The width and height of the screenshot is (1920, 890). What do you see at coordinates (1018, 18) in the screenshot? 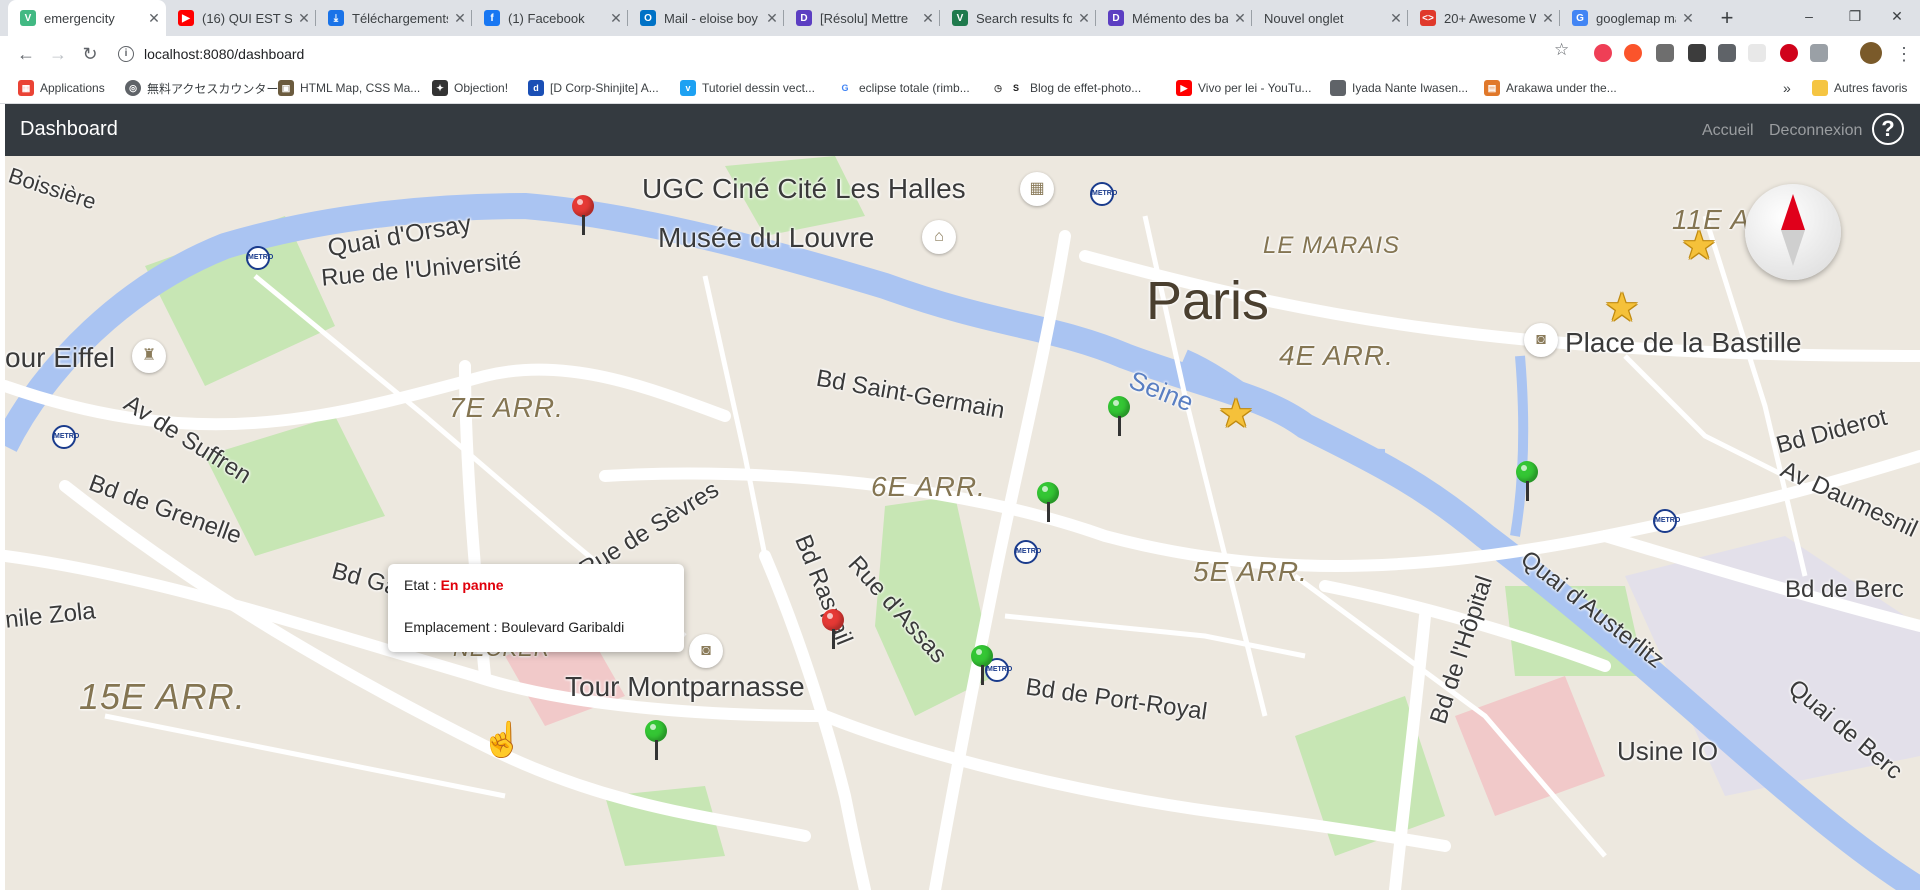
I see `tab-search-results: V Search results fo ✕` at bounding box center [1018, 18].